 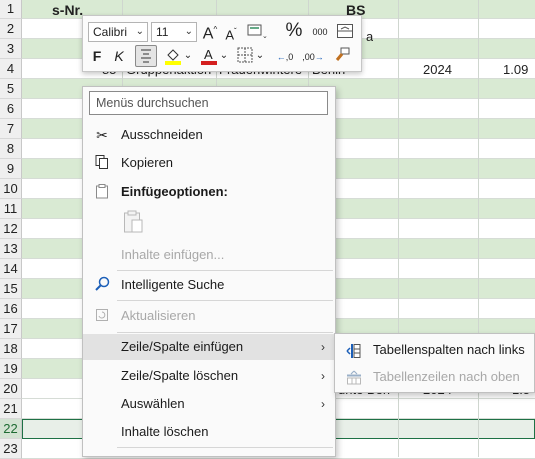 What do you see at coordinates (245, 57) in the screenshot?
I see `borders-icon` at bounding box center [245, 57].